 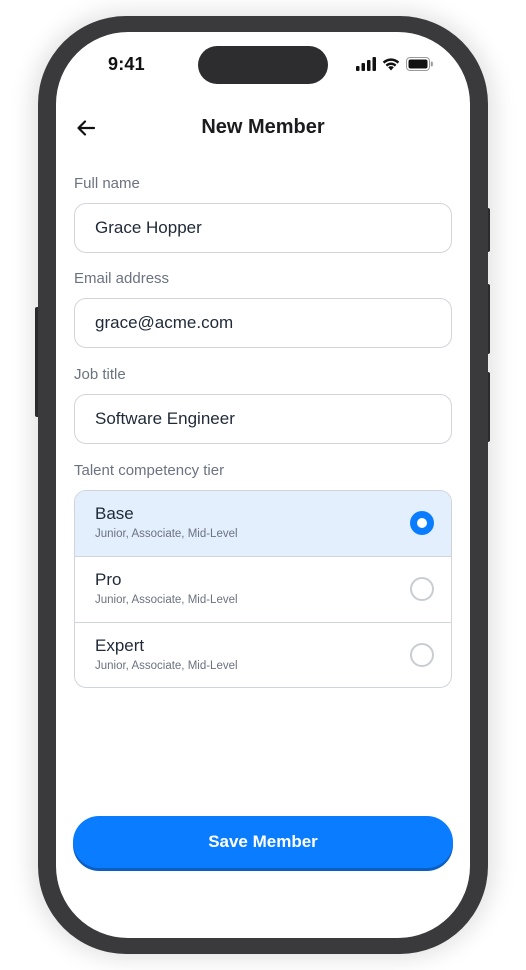 I want to click on tier-option-pro: Pro Junior, Associate, Mid-Level, so click(x=263, y=589).